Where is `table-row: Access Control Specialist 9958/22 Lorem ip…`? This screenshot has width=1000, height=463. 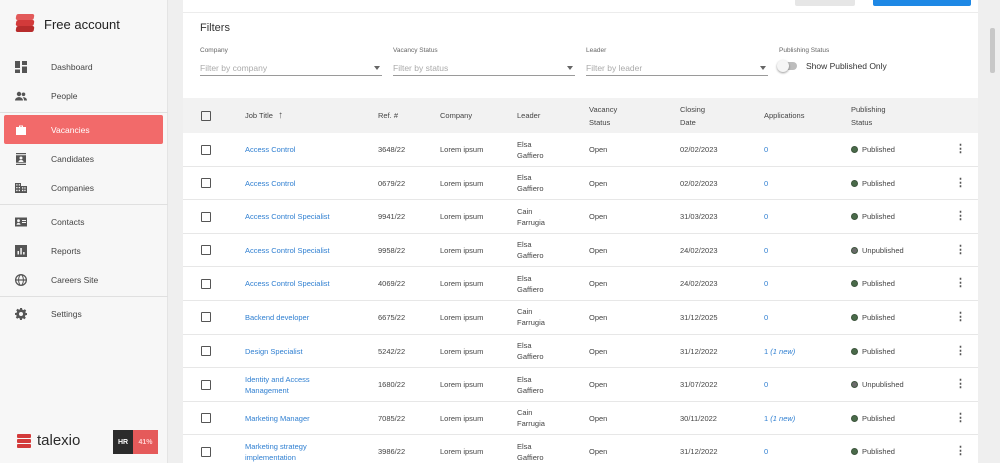
table-row: Access Control Specialist 9958/22 Lorem ip… is located at coordinates (580, 251).